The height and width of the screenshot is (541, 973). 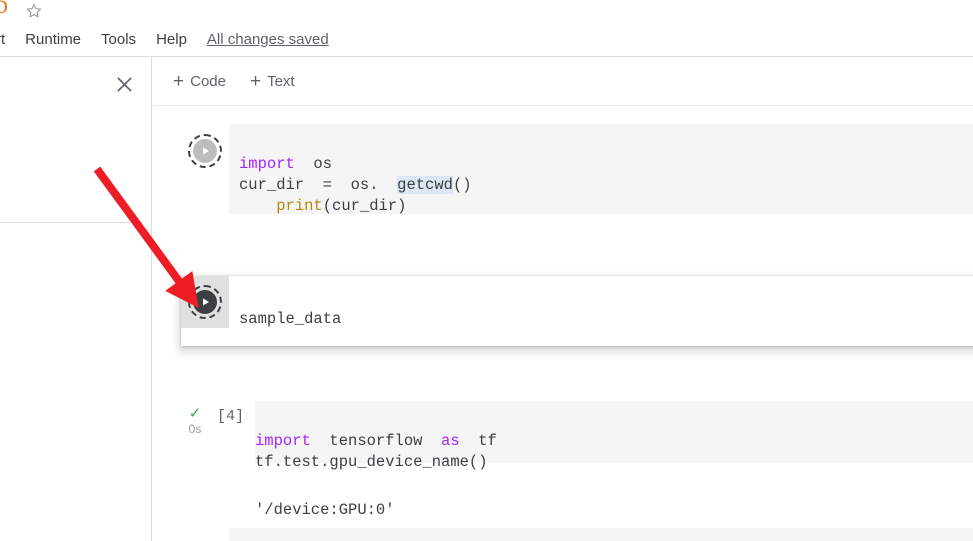 I want to click on menu-item-help: Help, so click(x=171, y=39).